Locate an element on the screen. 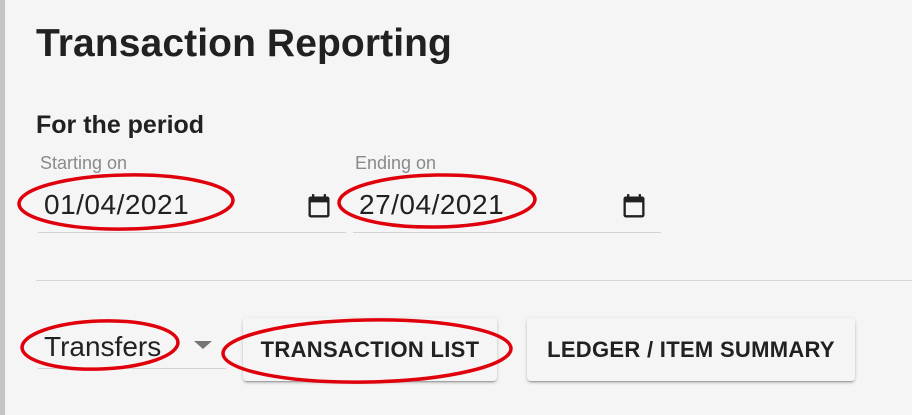  start-date-field: Starting on 01/04/2021 is located at coordinates (192, 191).